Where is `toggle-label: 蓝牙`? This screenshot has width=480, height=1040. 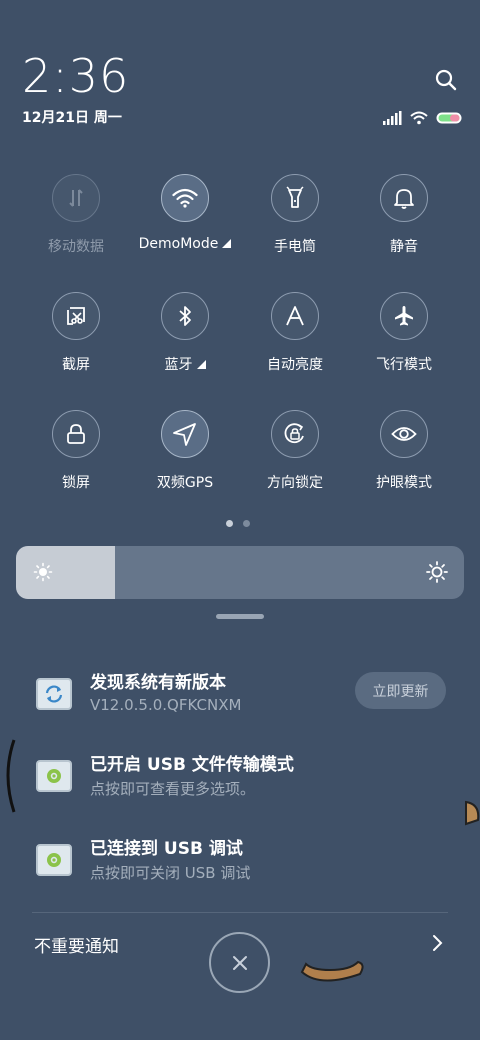 toggle-label: 蓝牙 is located at coordinates (185, 364).